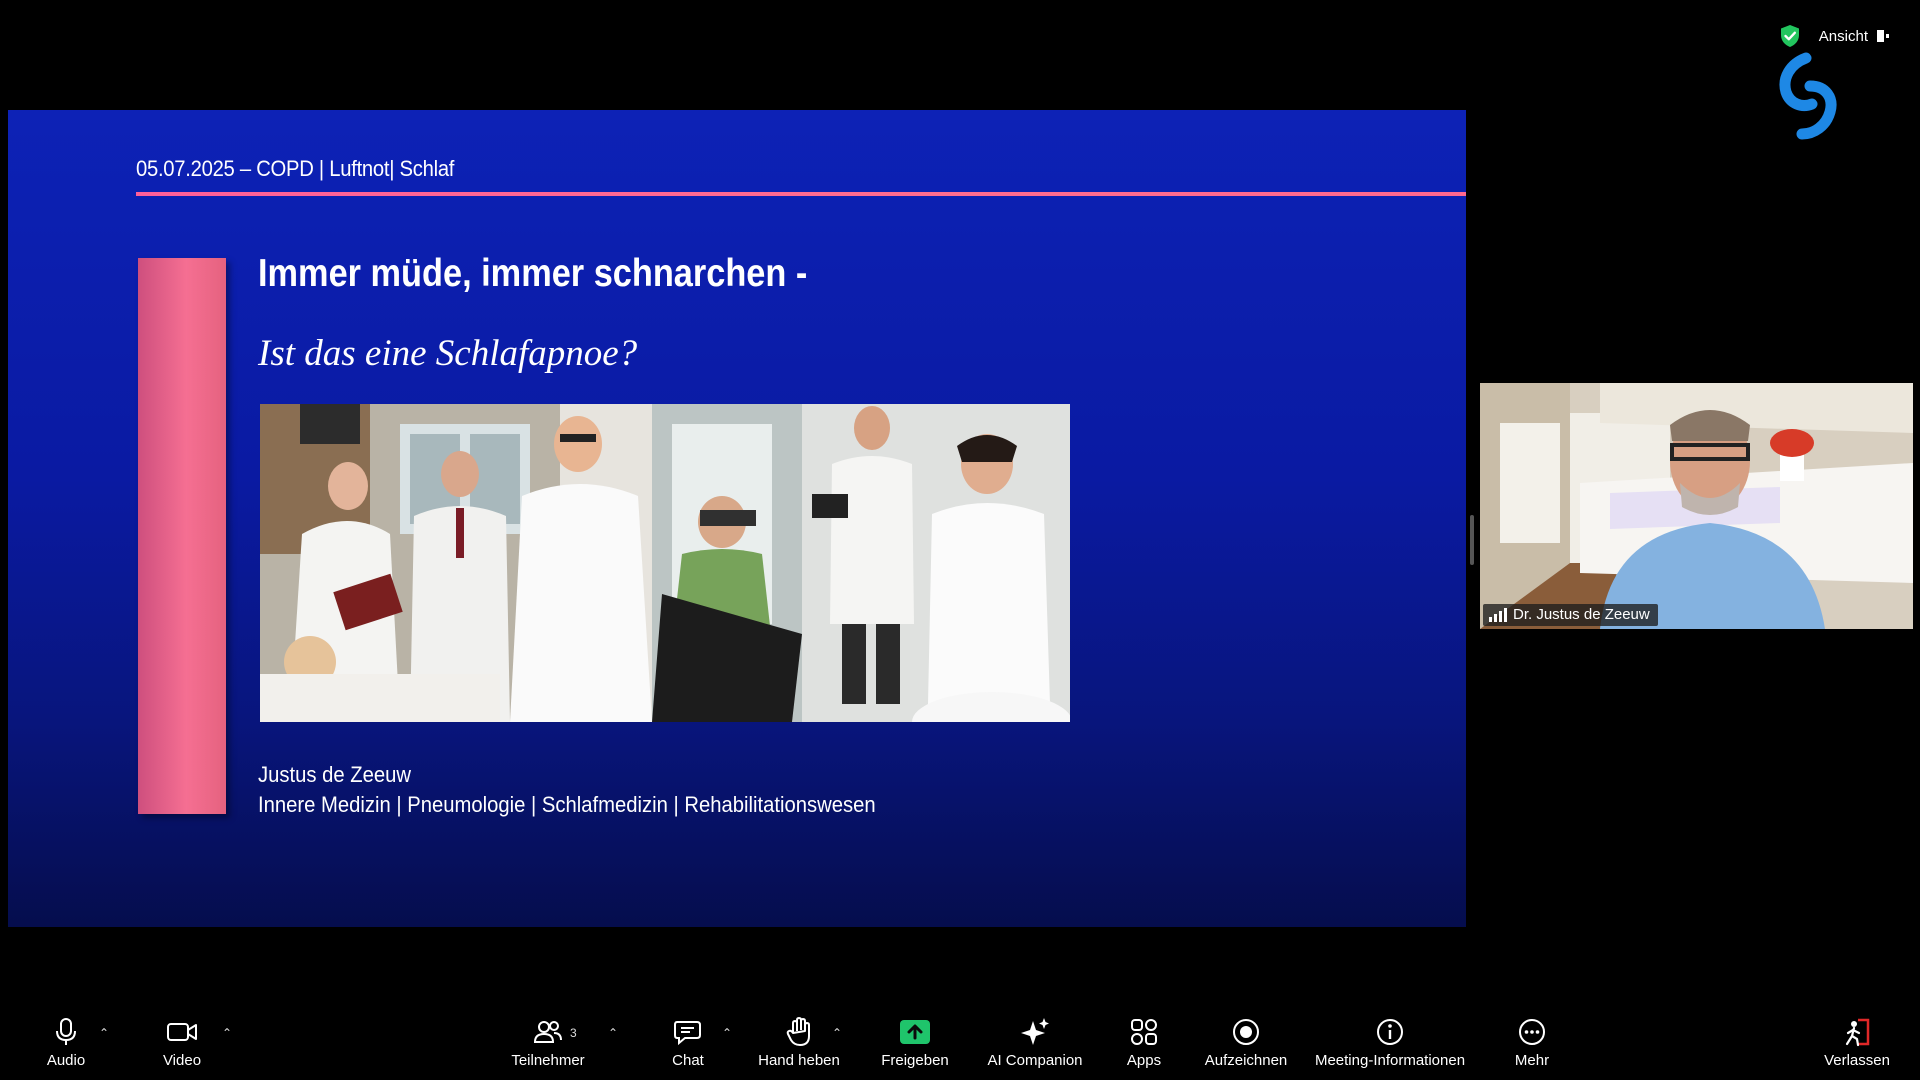 Image resolution: width=1920 pixels, height=1080 pixels. I want to click on ai-companion-label: AI Companion, so click(1035, 1060).